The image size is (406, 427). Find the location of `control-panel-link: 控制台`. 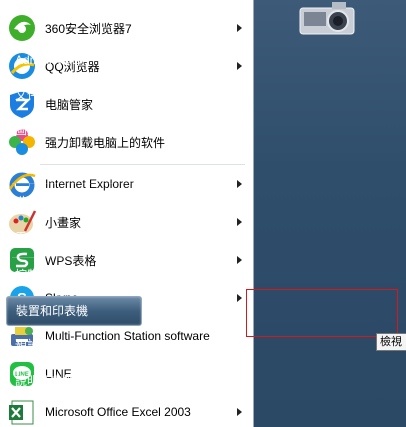

control-panel-link: 控制台 is located at coordinates (78, 275).